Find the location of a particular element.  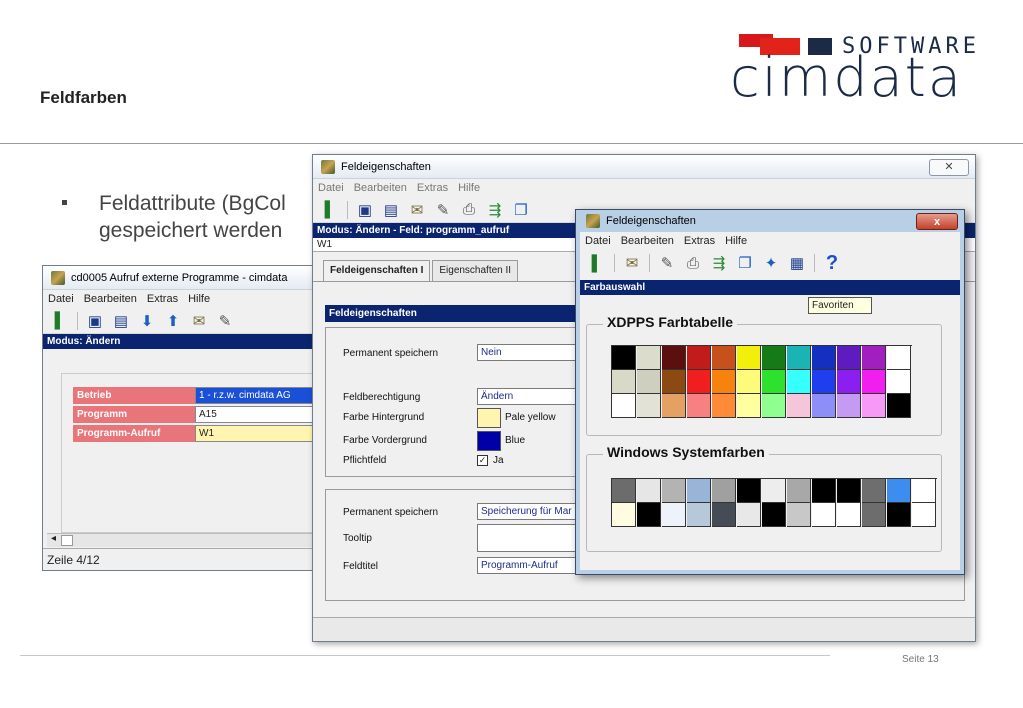

field-value-programm: A15 is located at coordinates (256, 414).